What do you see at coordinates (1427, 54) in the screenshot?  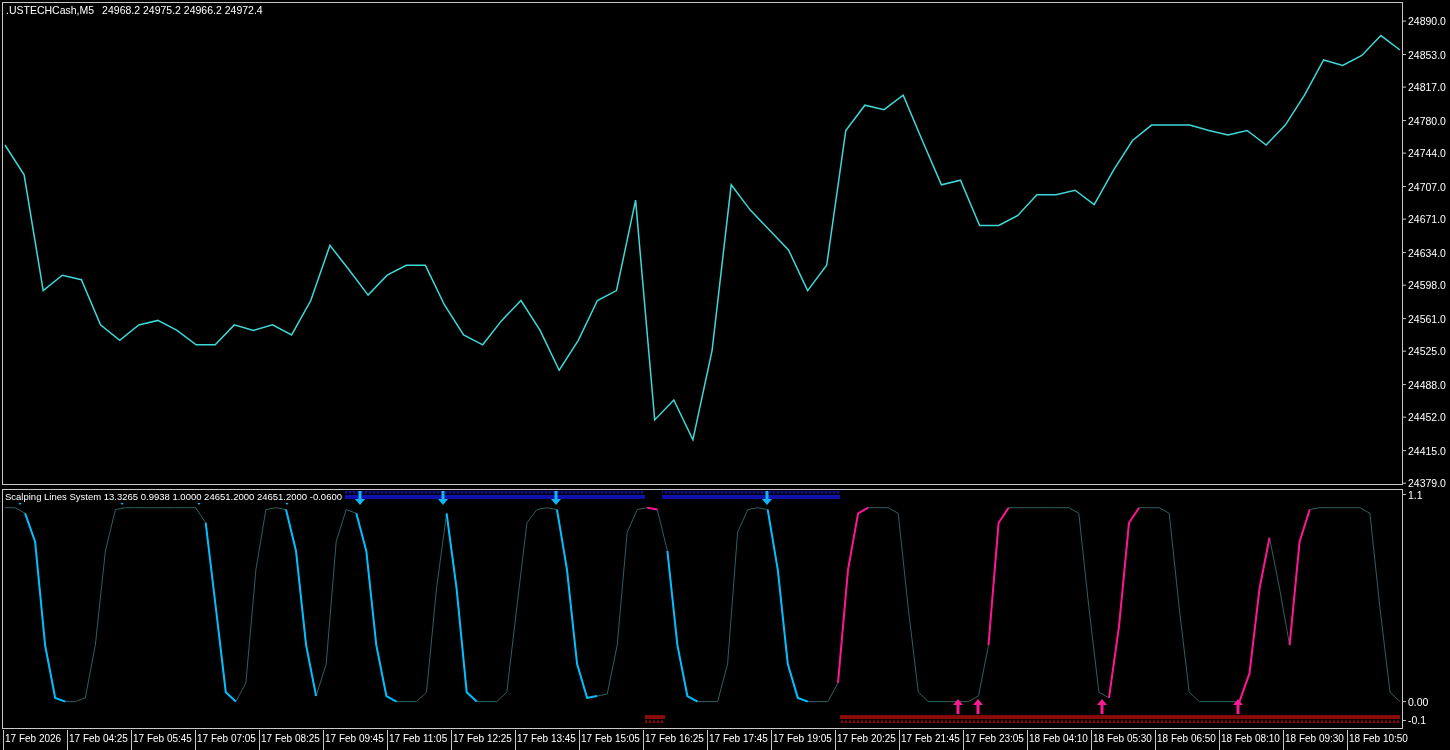 I see `price-axis-label: 24853.0` at bounding box center [1427, 54].